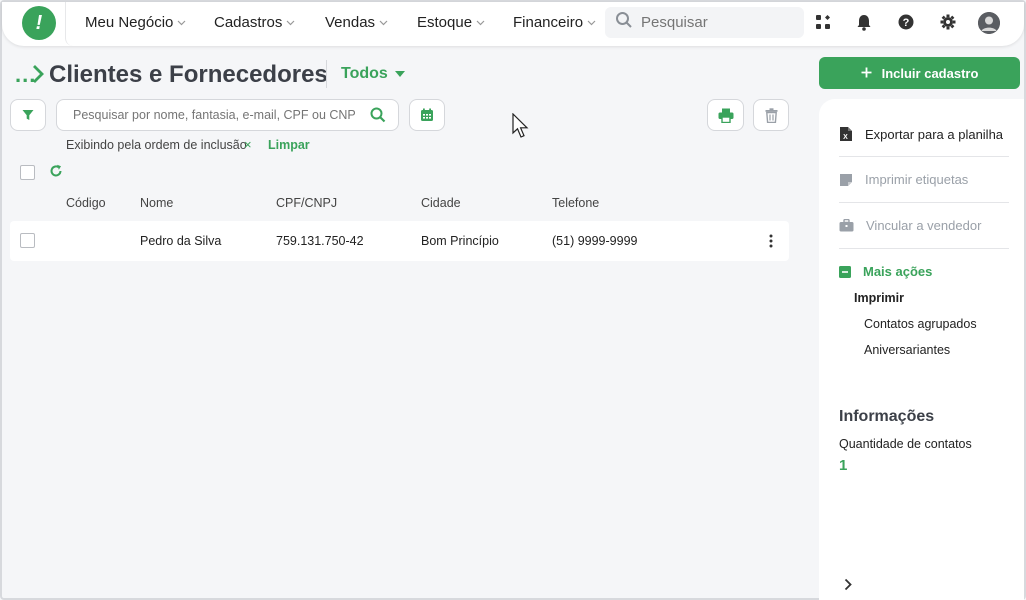 This screenshot has width=1026, height=600. I want to click on cell-cpf: 759.131.750-42, so click(320, 241).